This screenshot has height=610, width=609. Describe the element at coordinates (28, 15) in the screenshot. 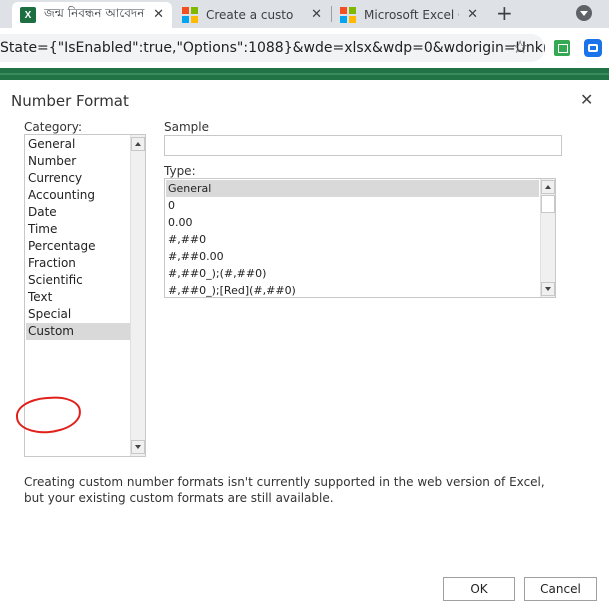

I see `excel-icon: X` at that location.